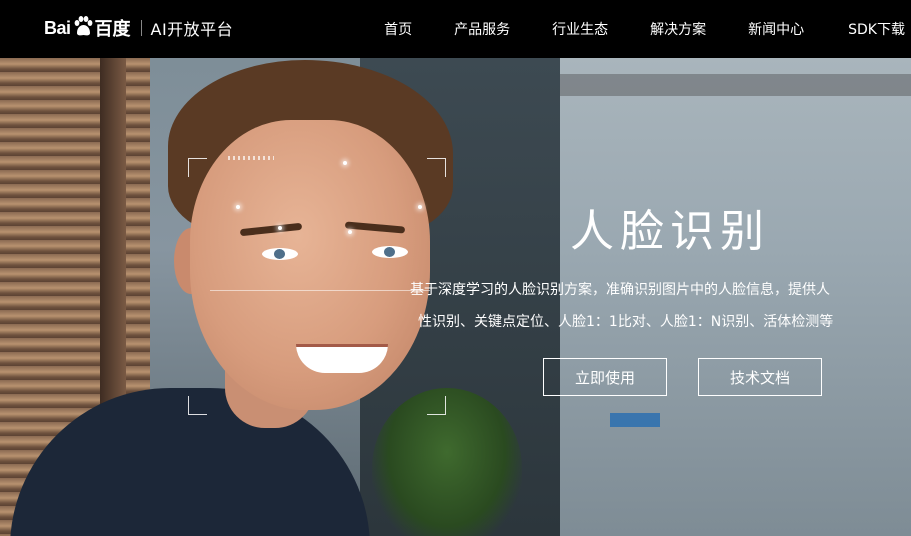  Describe the element at coordinates (635, 420) in the screenshot. I see `background-sign` at that location.